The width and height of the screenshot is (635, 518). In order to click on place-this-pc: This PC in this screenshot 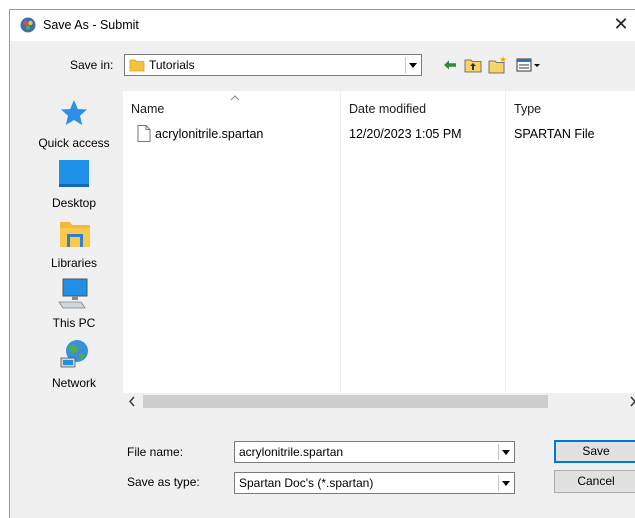, I will do `click(74, 304)`.